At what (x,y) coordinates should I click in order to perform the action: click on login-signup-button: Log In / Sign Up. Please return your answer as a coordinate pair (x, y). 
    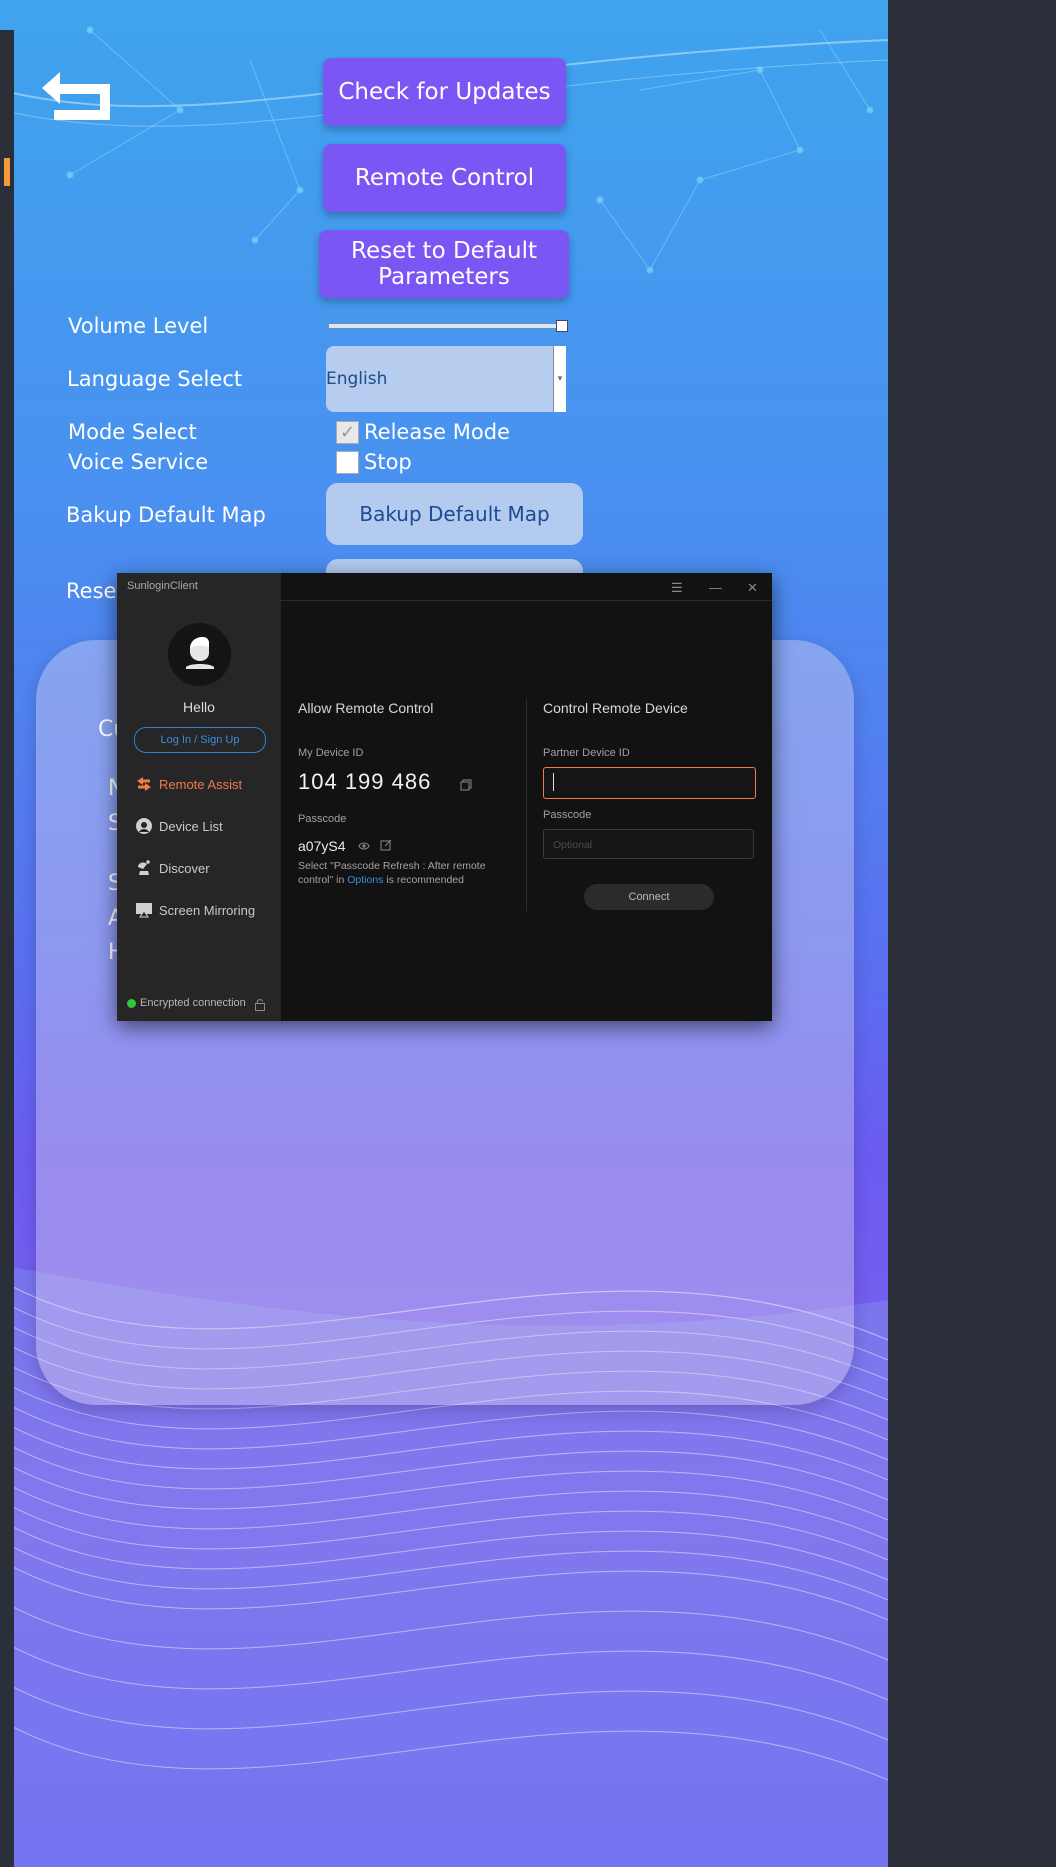
    Looking at the image, I should click on (200, 740).